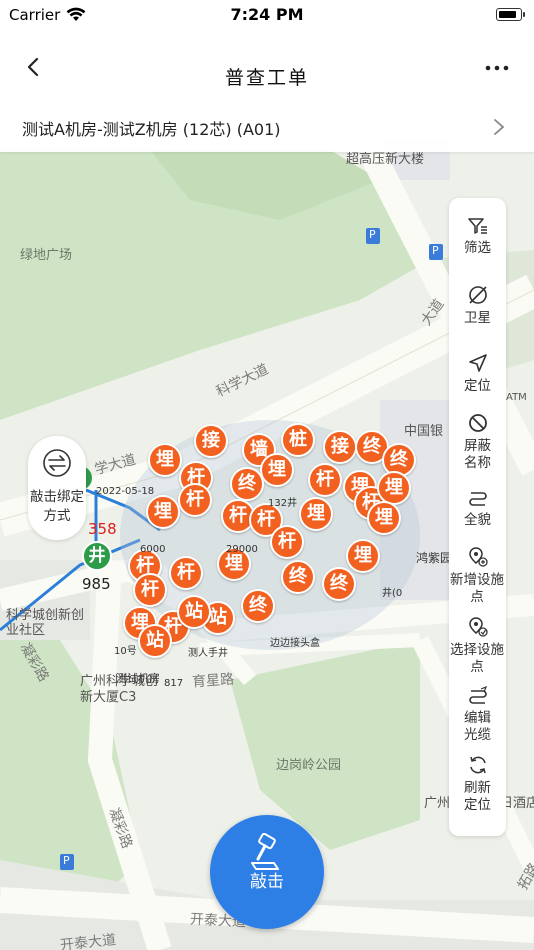 The height and width of the screenshot is (950, 534). What do you see at coordinates (477, 226) in the screenshot?
I see `filter-icon` at bounding box center [477, 226].